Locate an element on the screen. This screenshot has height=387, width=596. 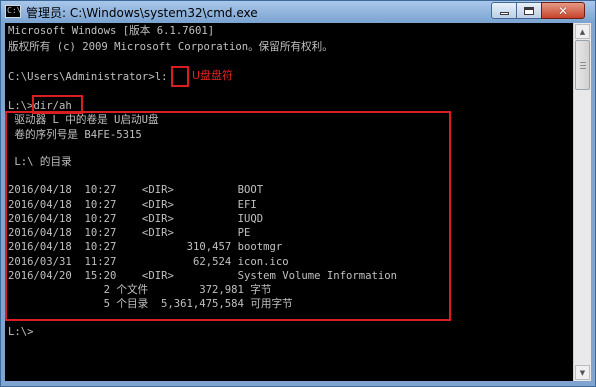
cmd-app-icon: C:\ is located at coordinates (13, 11).